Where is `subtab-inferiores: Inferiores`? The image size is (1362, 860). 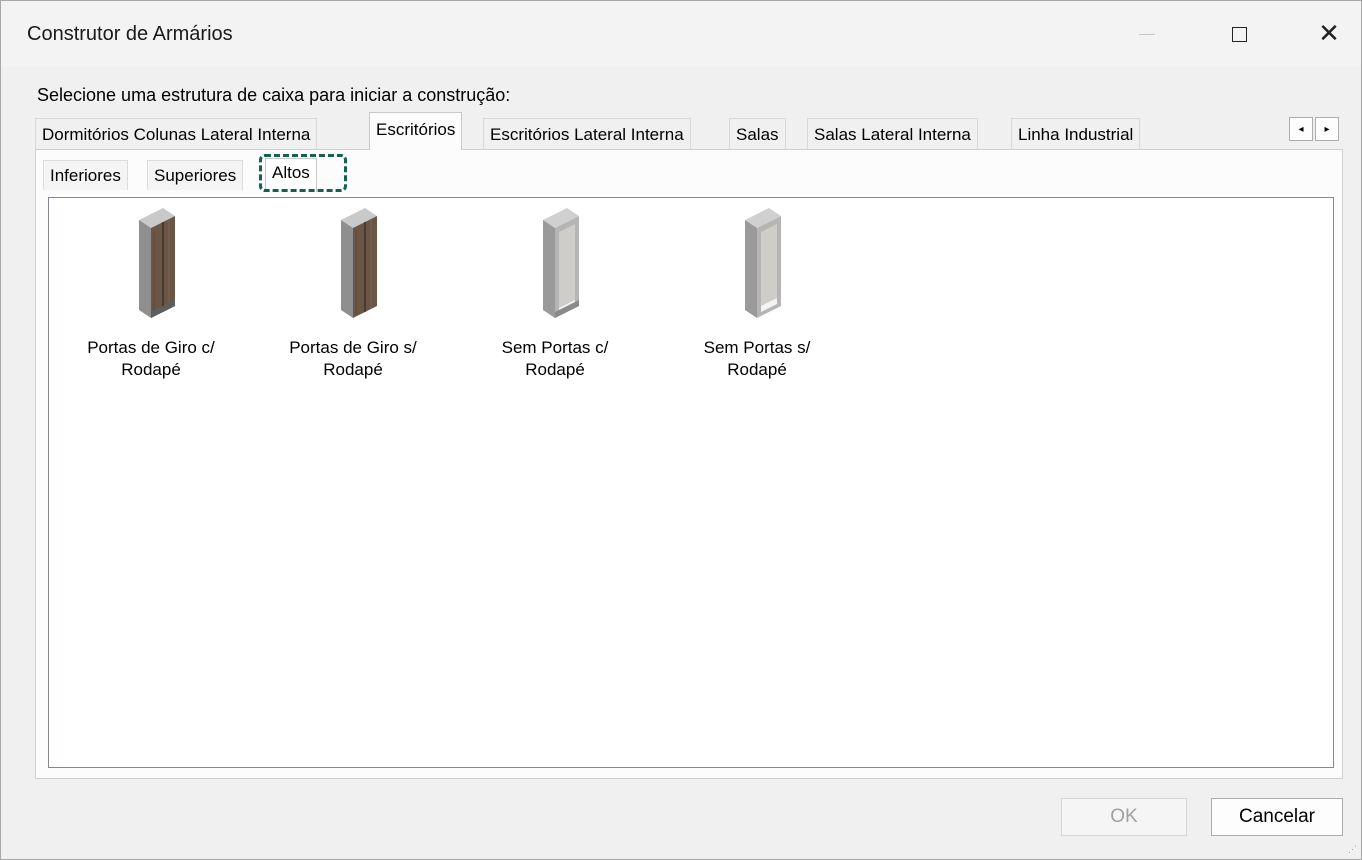 subtab-inferiores: Inferiores is located at coordinates (85, 175).